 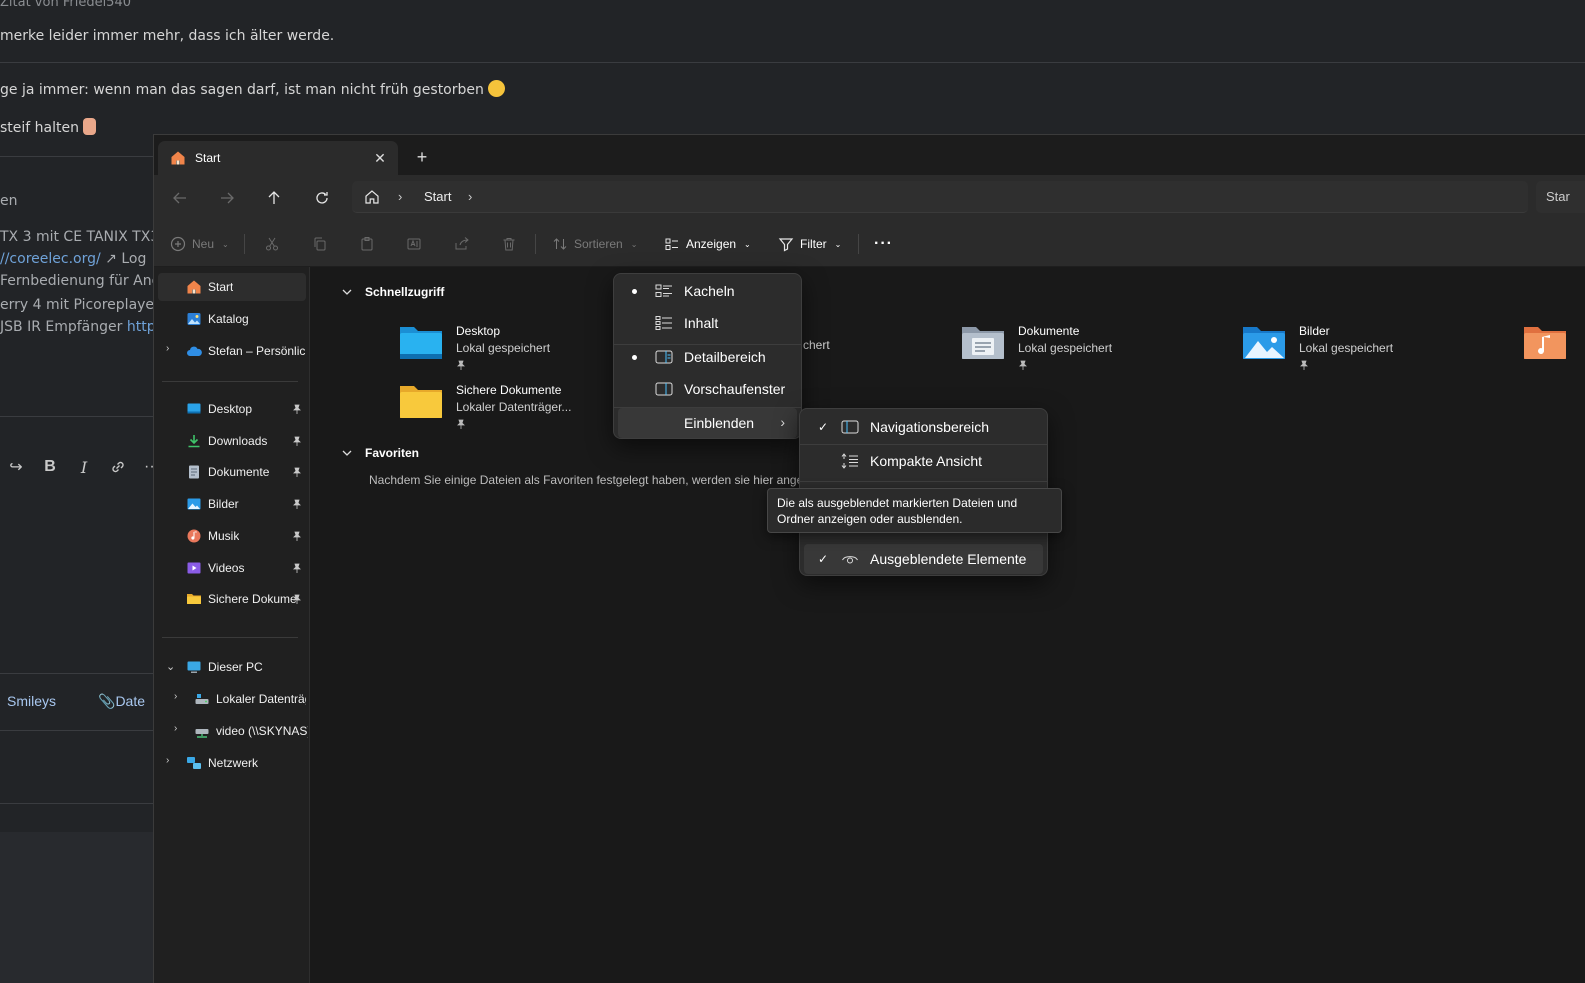 What do you see at coordinates (83, 281) in the screenshot?
I see `signature-line: Fernbedienung für Andr` at bounding box center [83, 281].